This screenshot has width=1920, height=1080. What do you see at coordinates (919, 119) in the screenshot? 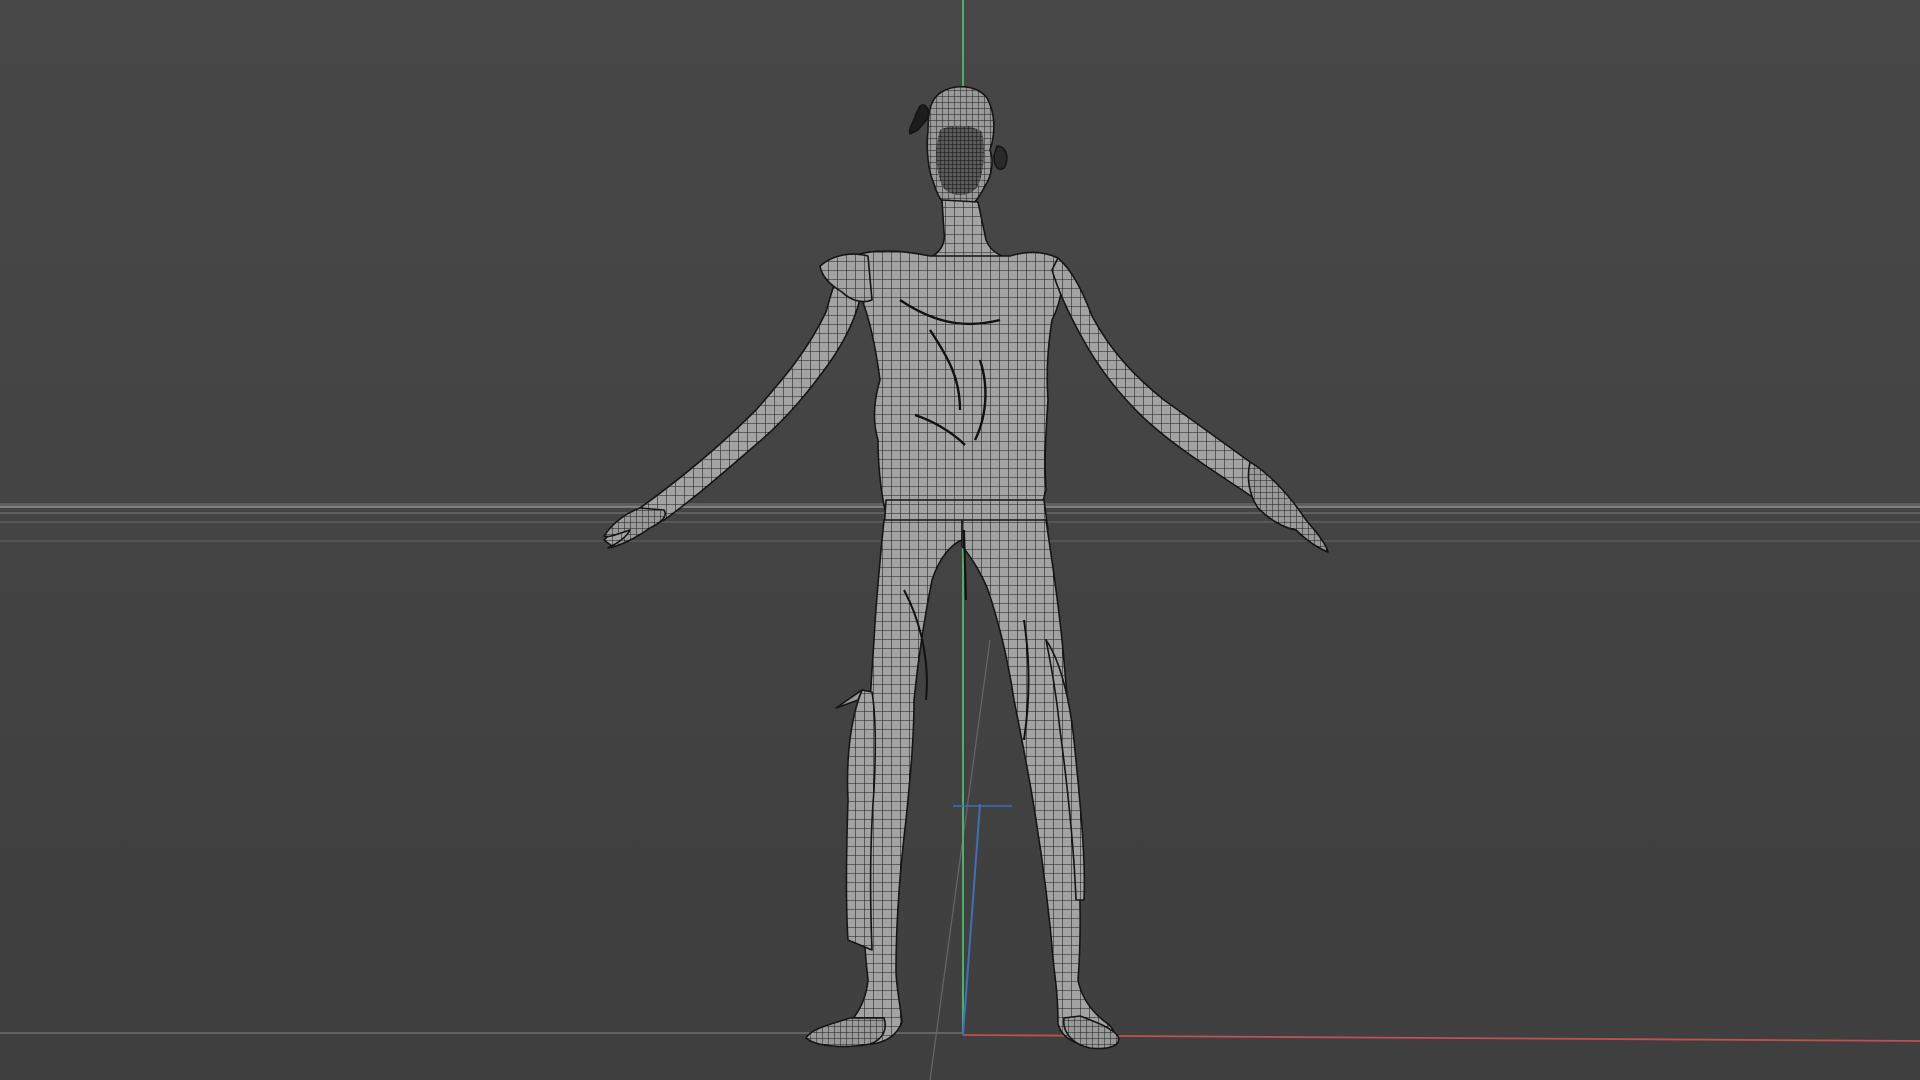
I see `mesh-ponytail` at bounding box center [919, 119].